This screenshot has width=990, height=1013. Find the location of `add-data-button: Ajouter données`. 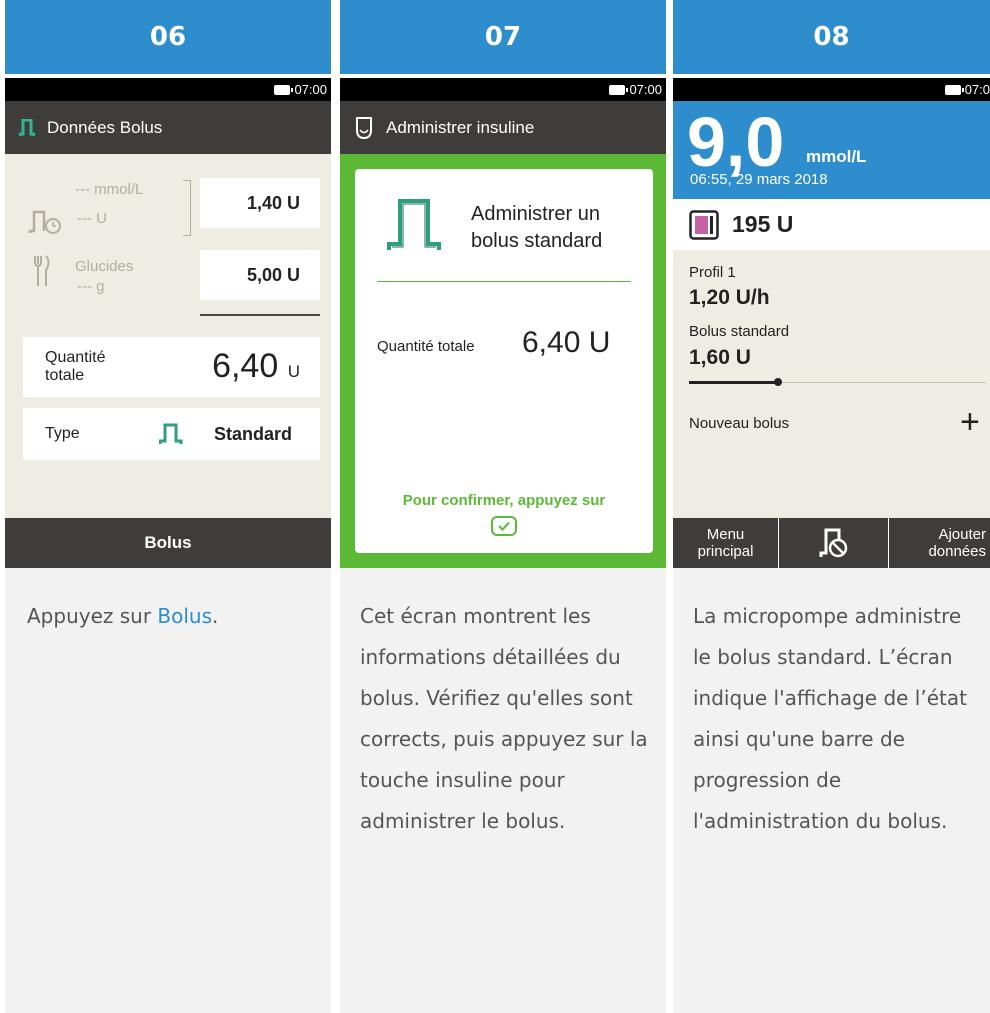

add-data-button: Ajouter données is located at coordinates (940, 543).